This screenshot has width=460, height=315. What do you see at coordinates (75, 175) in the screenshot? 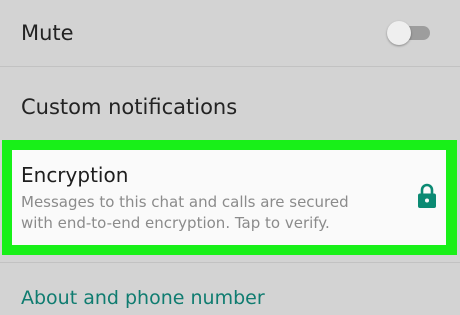
I see `encryption-title: Encryption` at bounding box center [75, 175].